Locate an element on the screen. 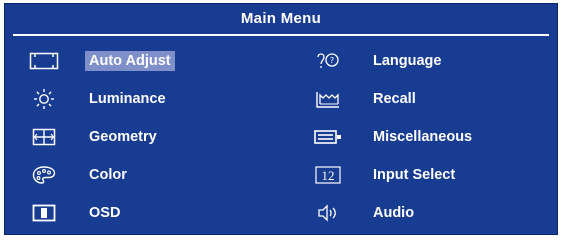 The width and height of the screenshot is (566, 243). menu-item-color: Color is located at coordinates (79, 175).